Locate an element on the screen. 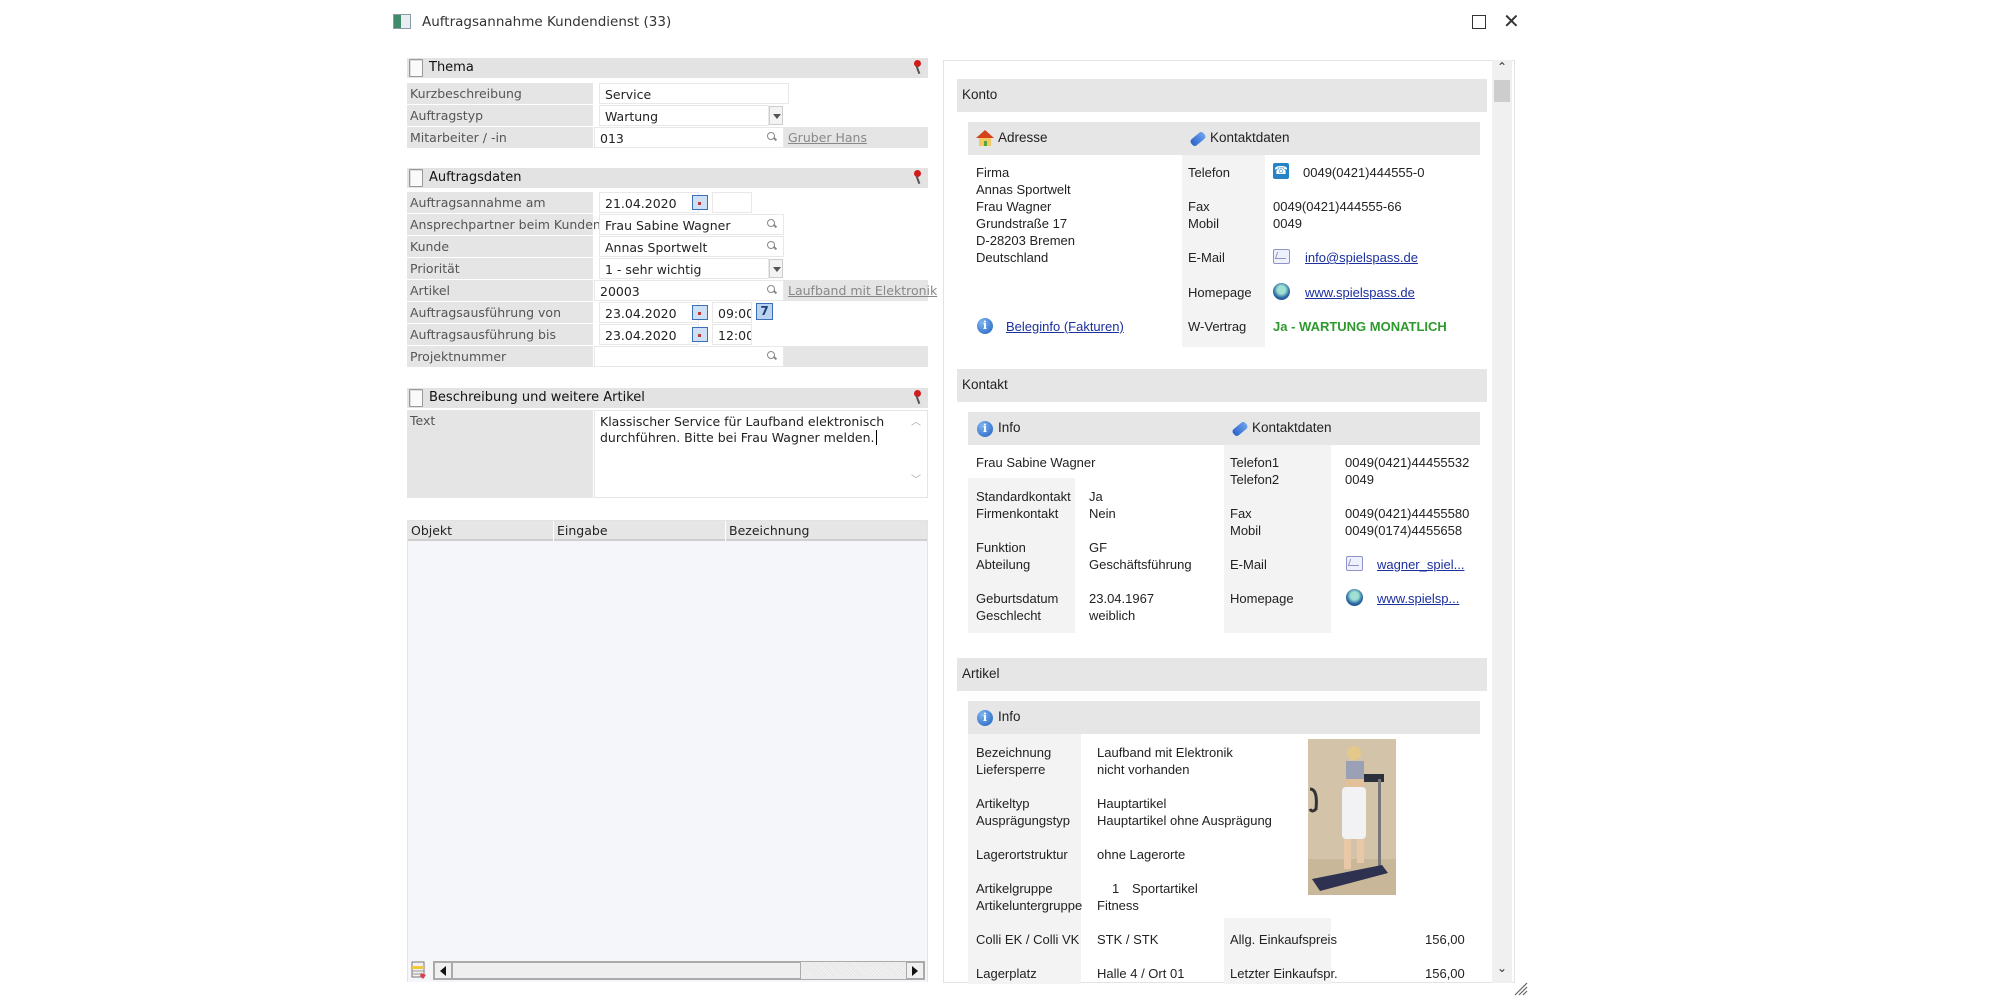 This screenshot has width=2000, height=1000. field-label: Auftragsannahme am is located at coordinates (500, 202).